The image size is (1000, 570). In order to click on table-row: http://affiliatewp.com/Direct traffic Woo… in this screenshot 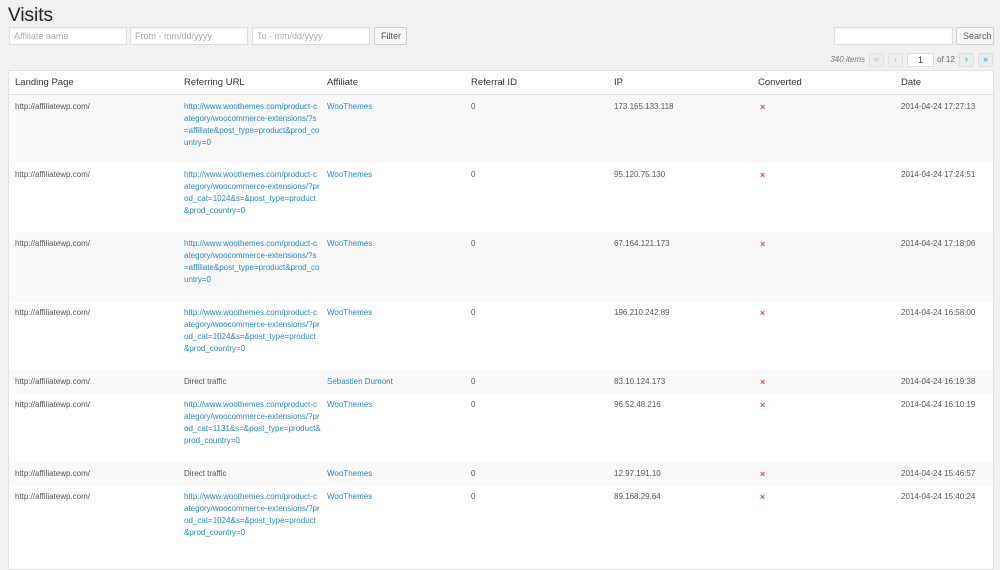, I will do `click(501, 473)`.